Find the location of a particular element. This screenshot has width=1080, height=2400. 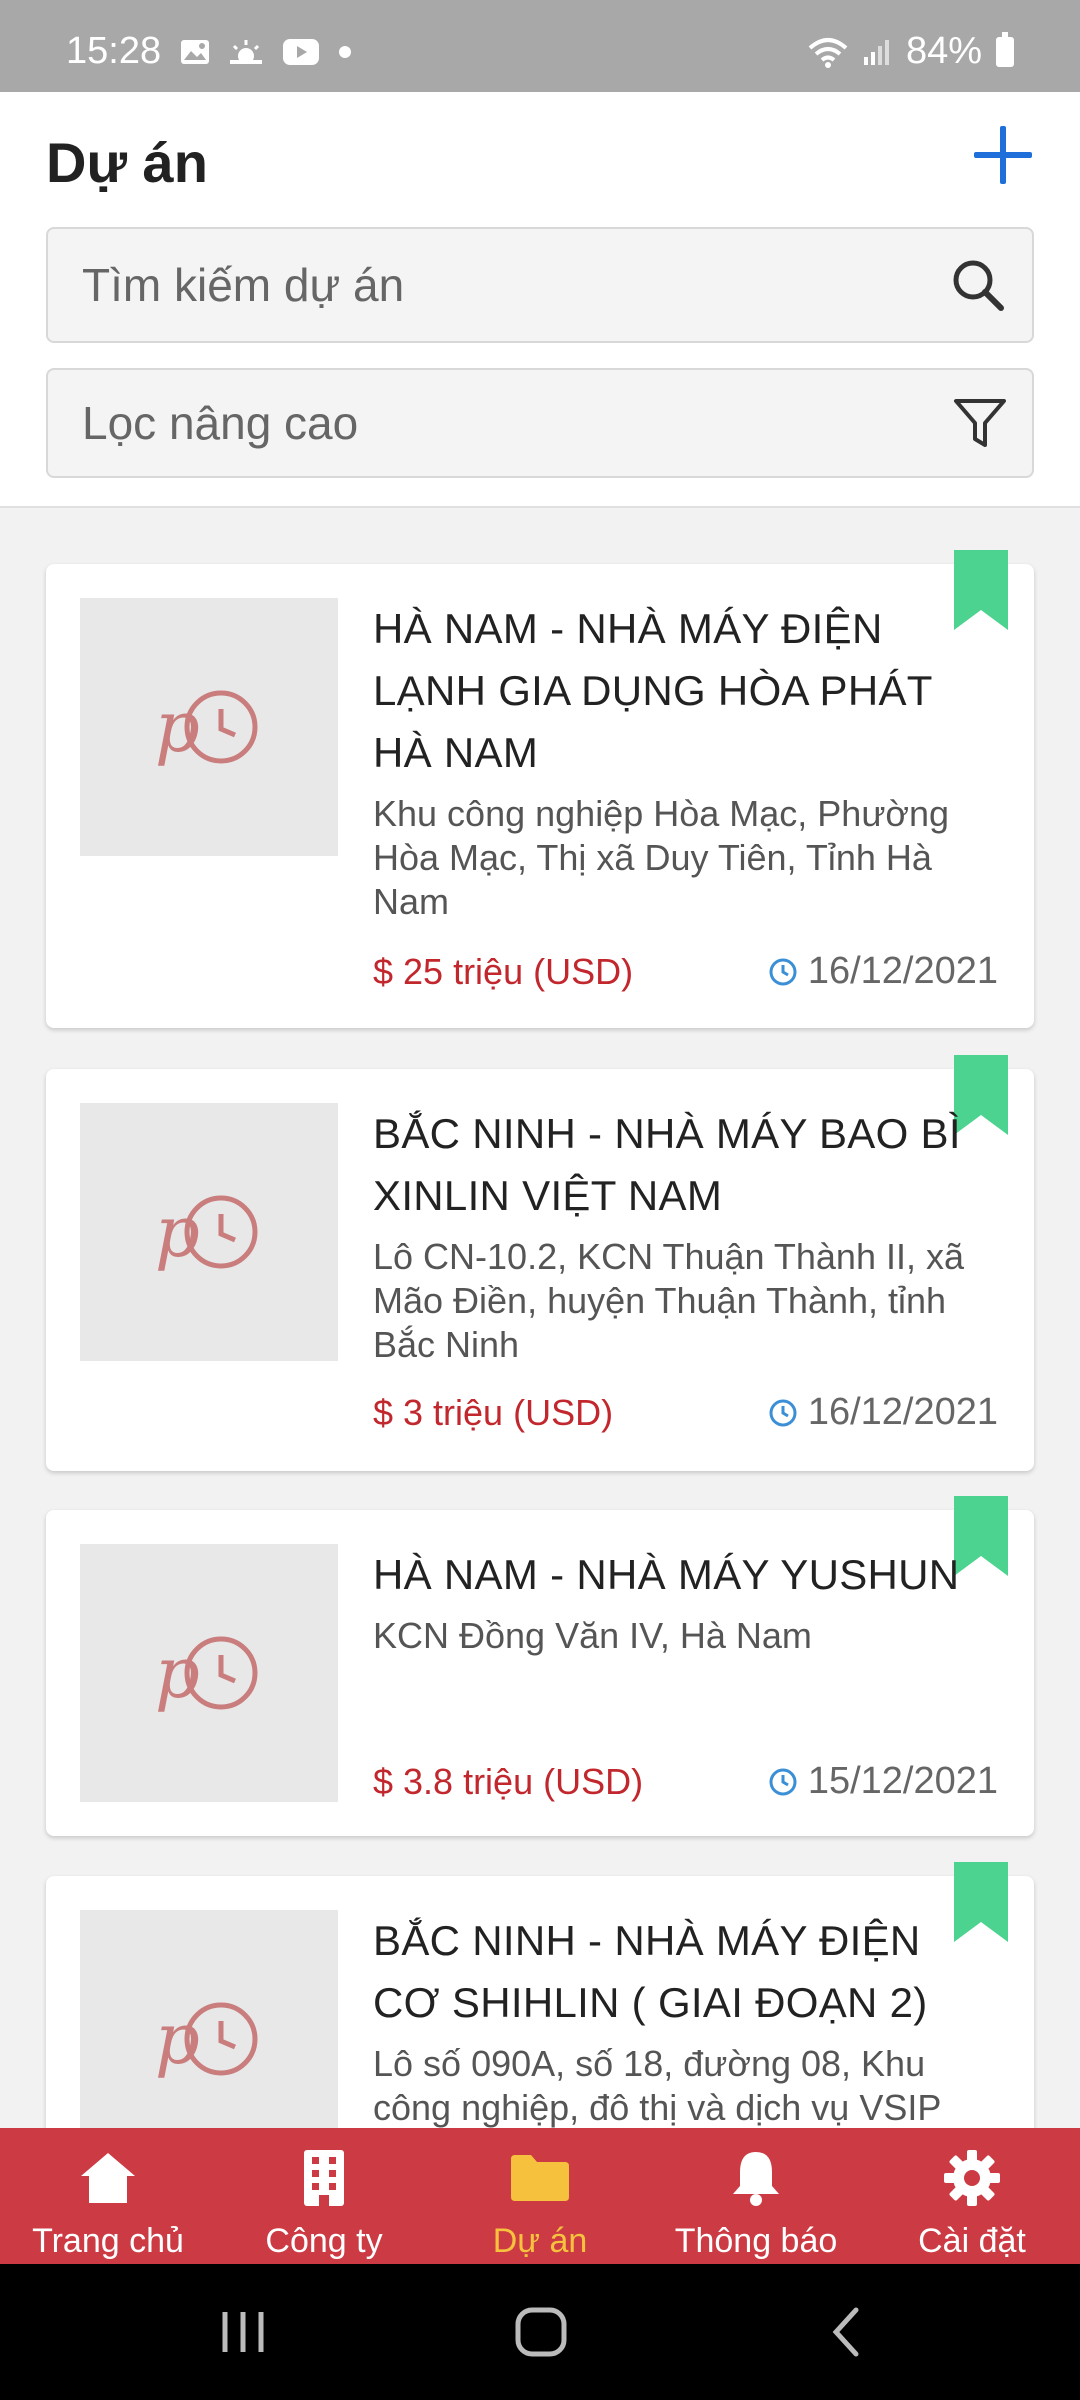

nav-label: Trang chủ is located at coordinates (108, 2241).